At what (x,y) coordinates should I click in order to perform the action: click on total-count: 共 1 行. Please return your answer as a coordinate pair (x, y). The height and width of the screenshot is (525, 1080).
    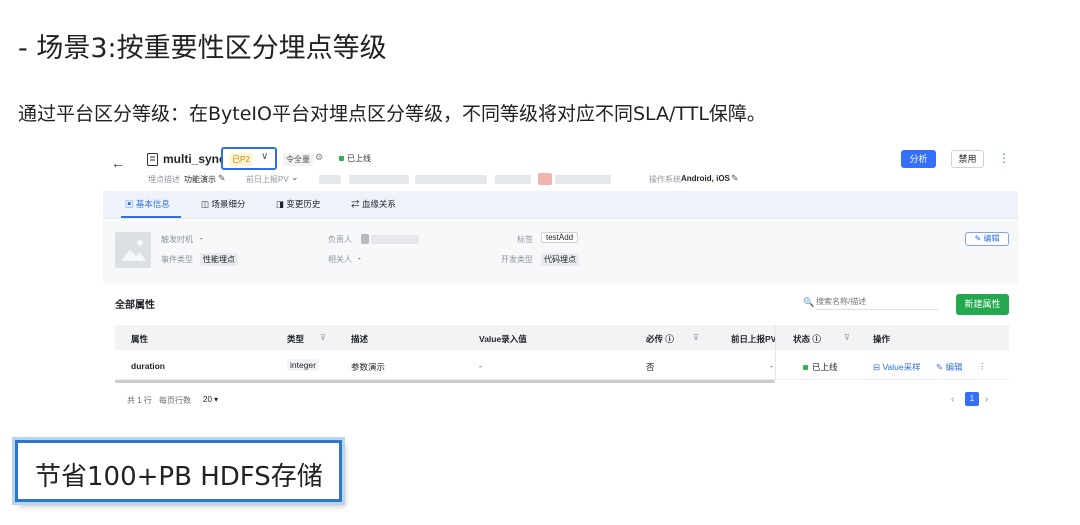
    Looking at the image, I should click on (139, 400).